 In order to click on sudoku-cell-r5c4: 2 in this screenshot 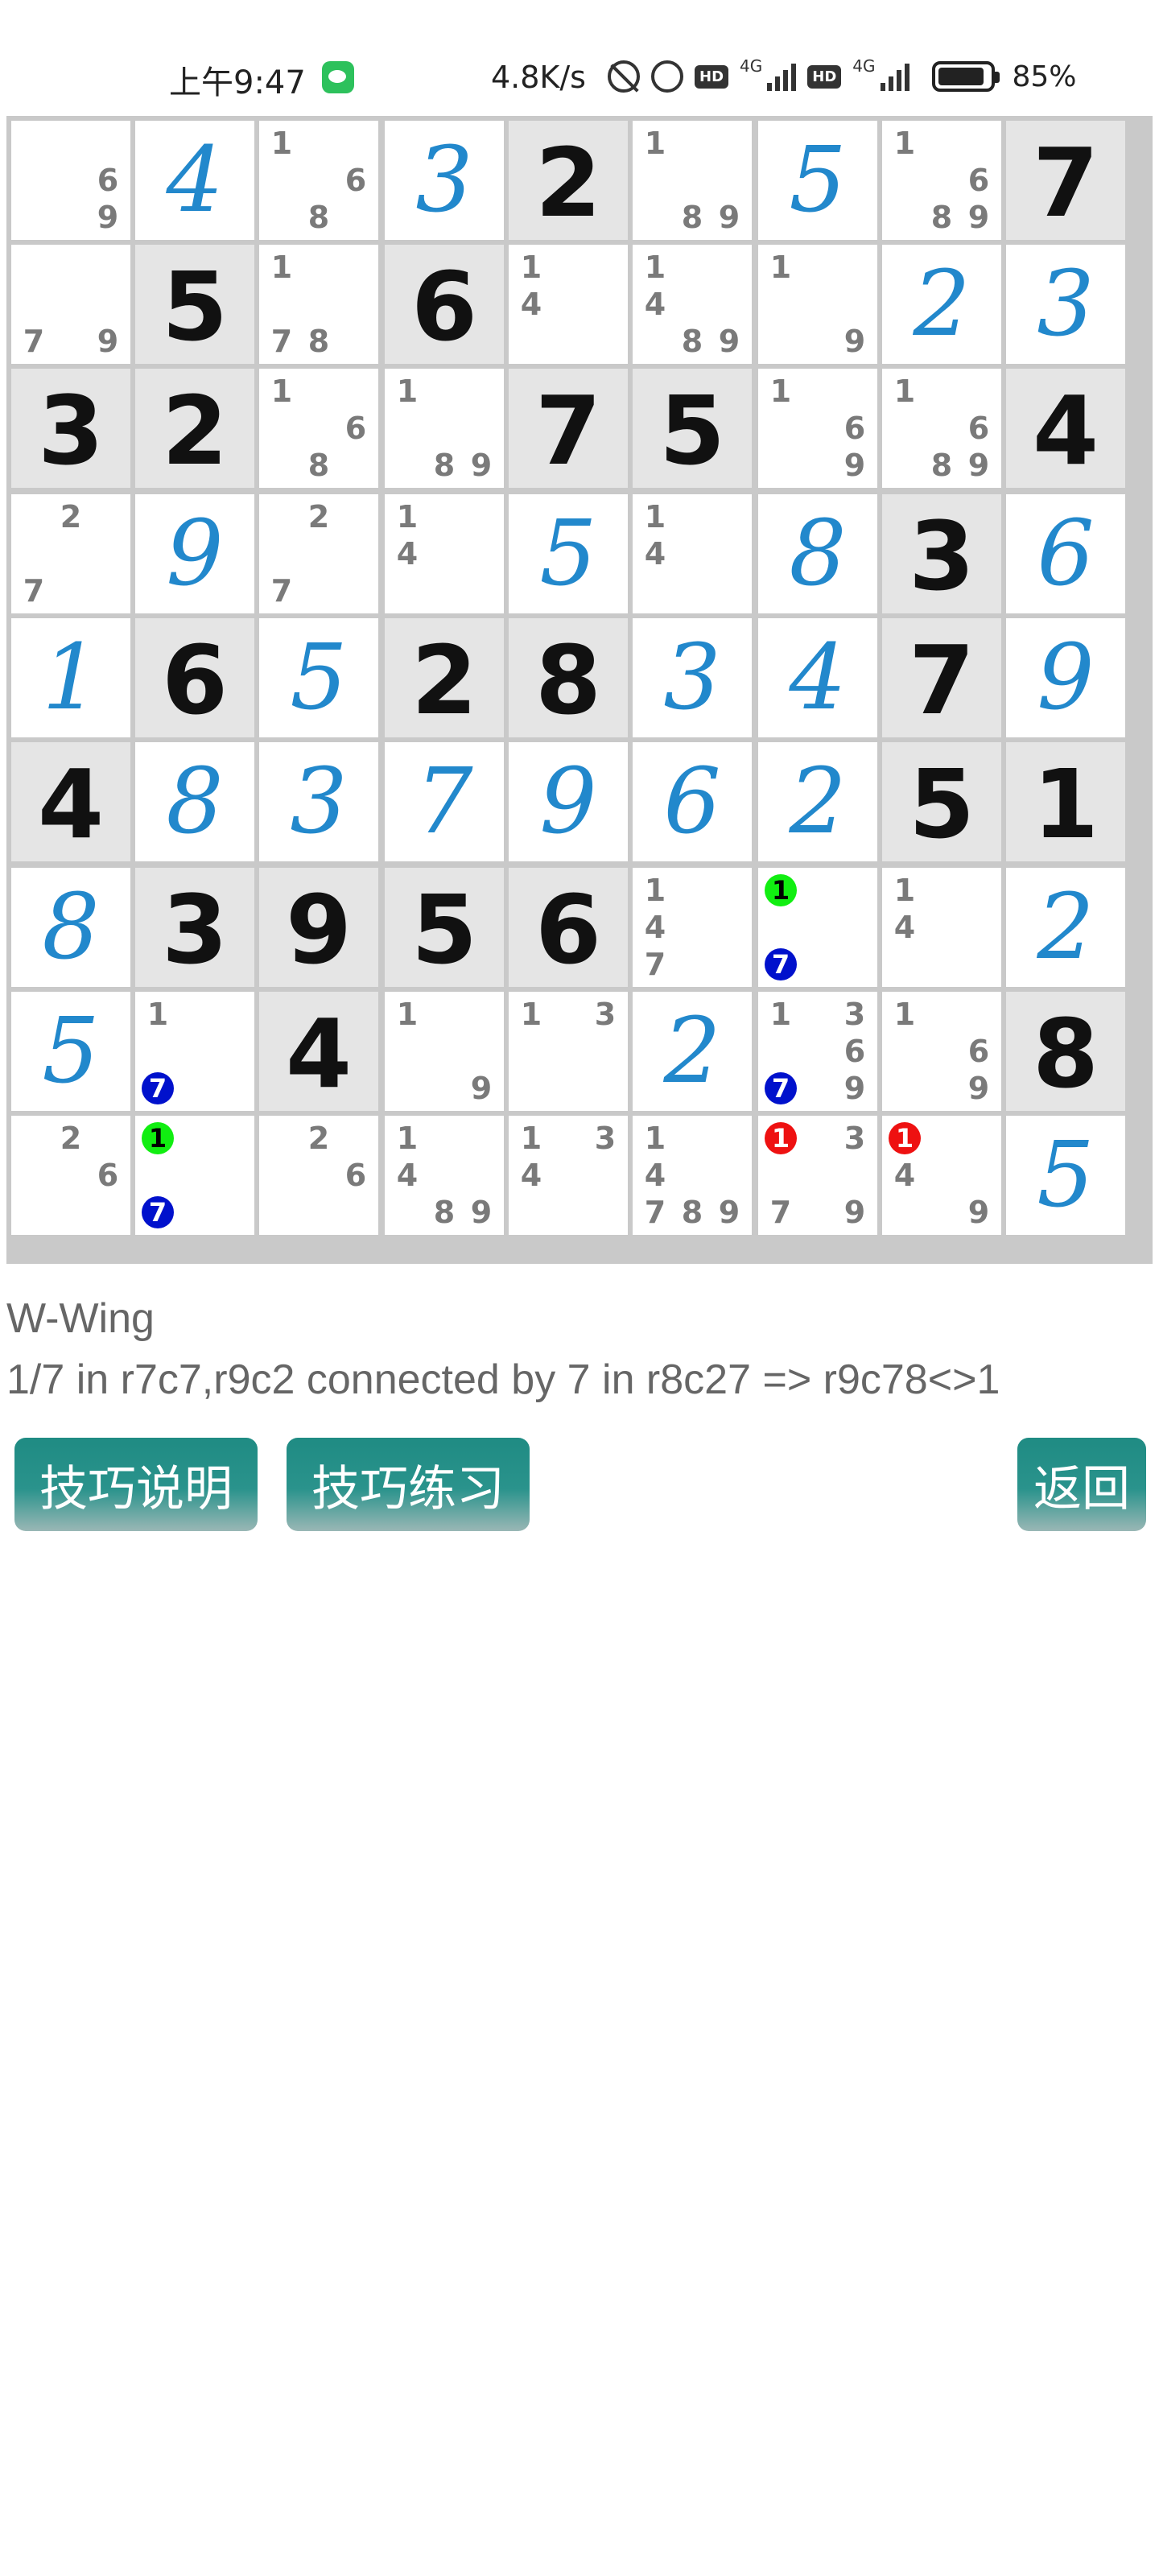, I will do `click(444, 677)`.